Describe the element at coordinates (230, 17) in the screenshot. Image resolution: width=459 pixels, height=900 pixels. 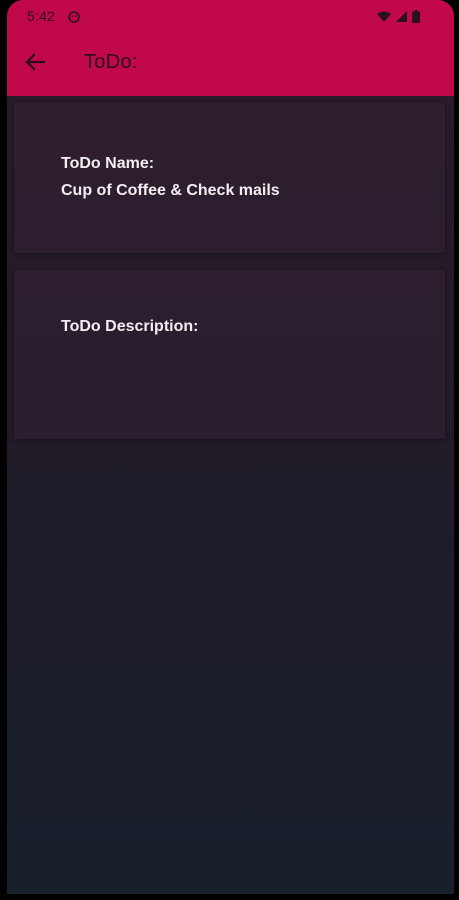
I see `status-bar: 5:42` at that location.